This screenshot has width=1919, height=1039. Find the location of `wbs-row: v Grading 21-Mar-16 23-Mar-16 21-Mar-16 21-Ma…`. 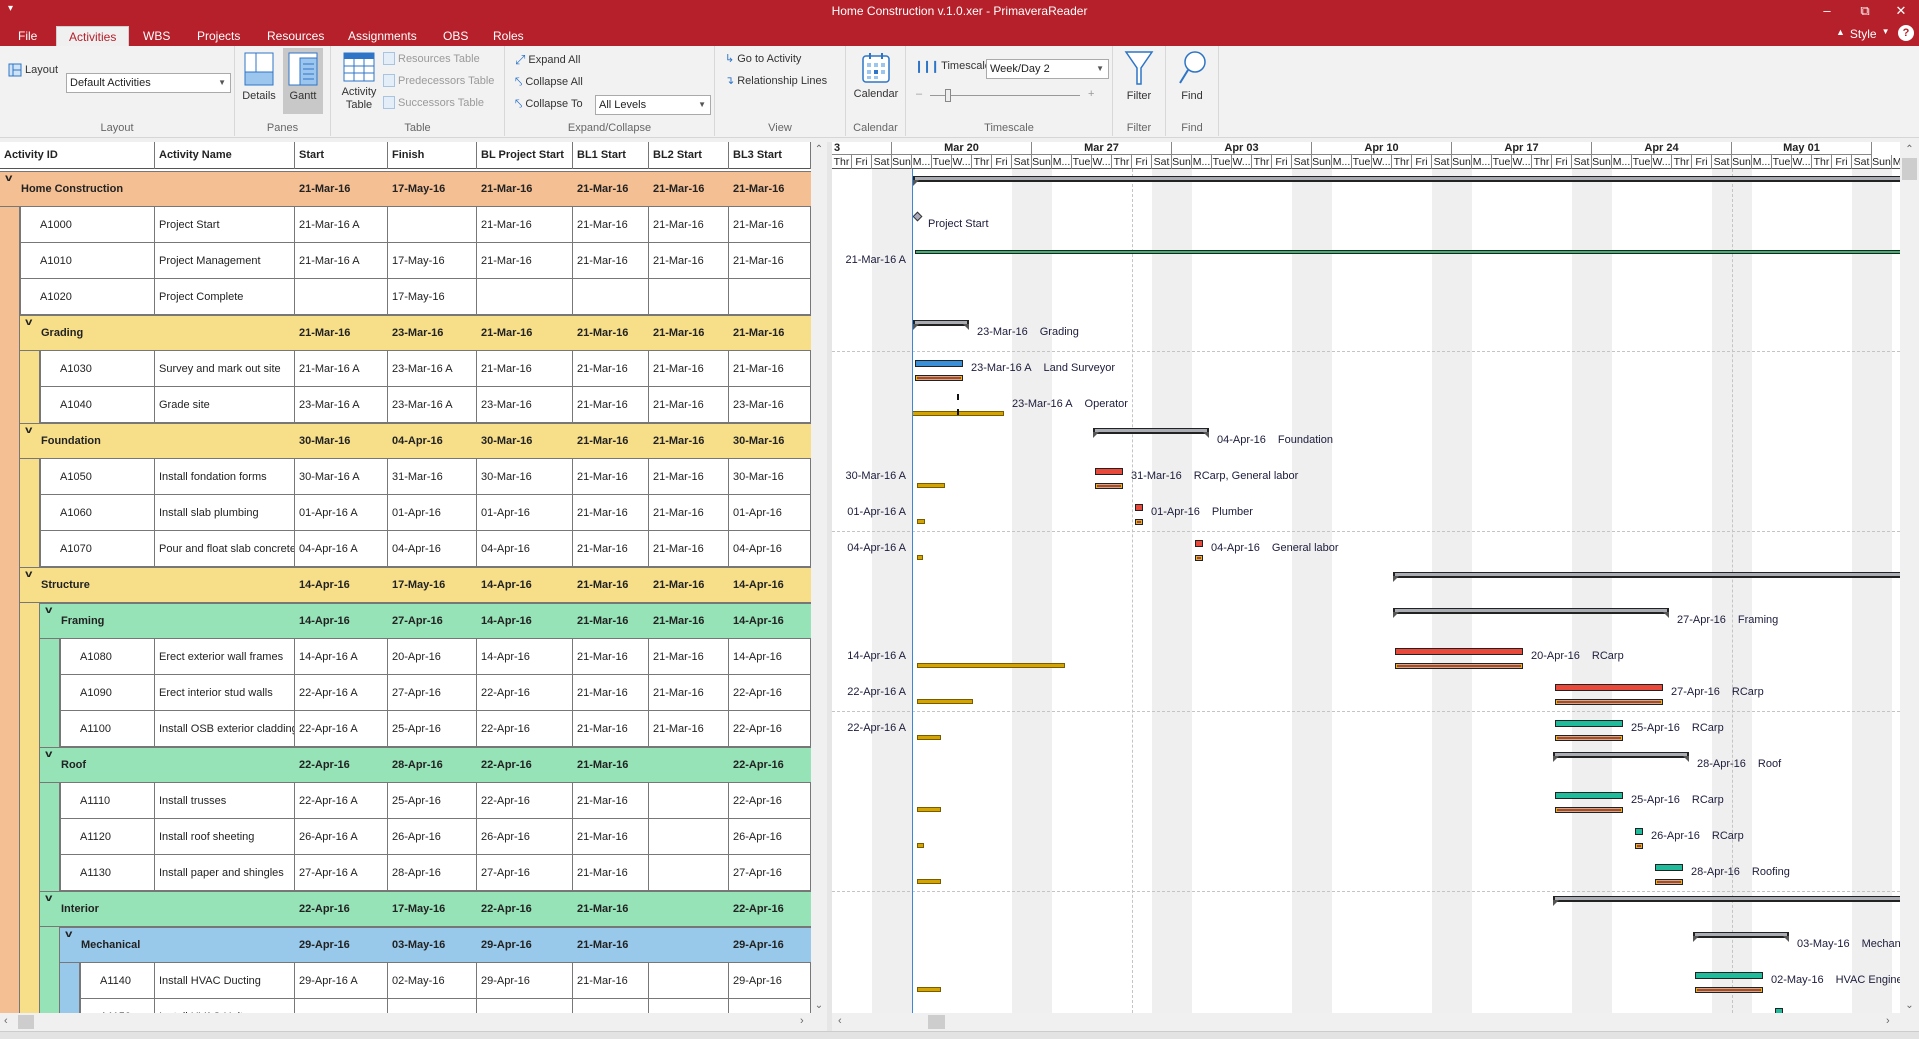

wbs-row: v Grading 21-Mar-16 23-Mar-16 21-Mar-16 21-Ma… is located at coordinates (405, 333).